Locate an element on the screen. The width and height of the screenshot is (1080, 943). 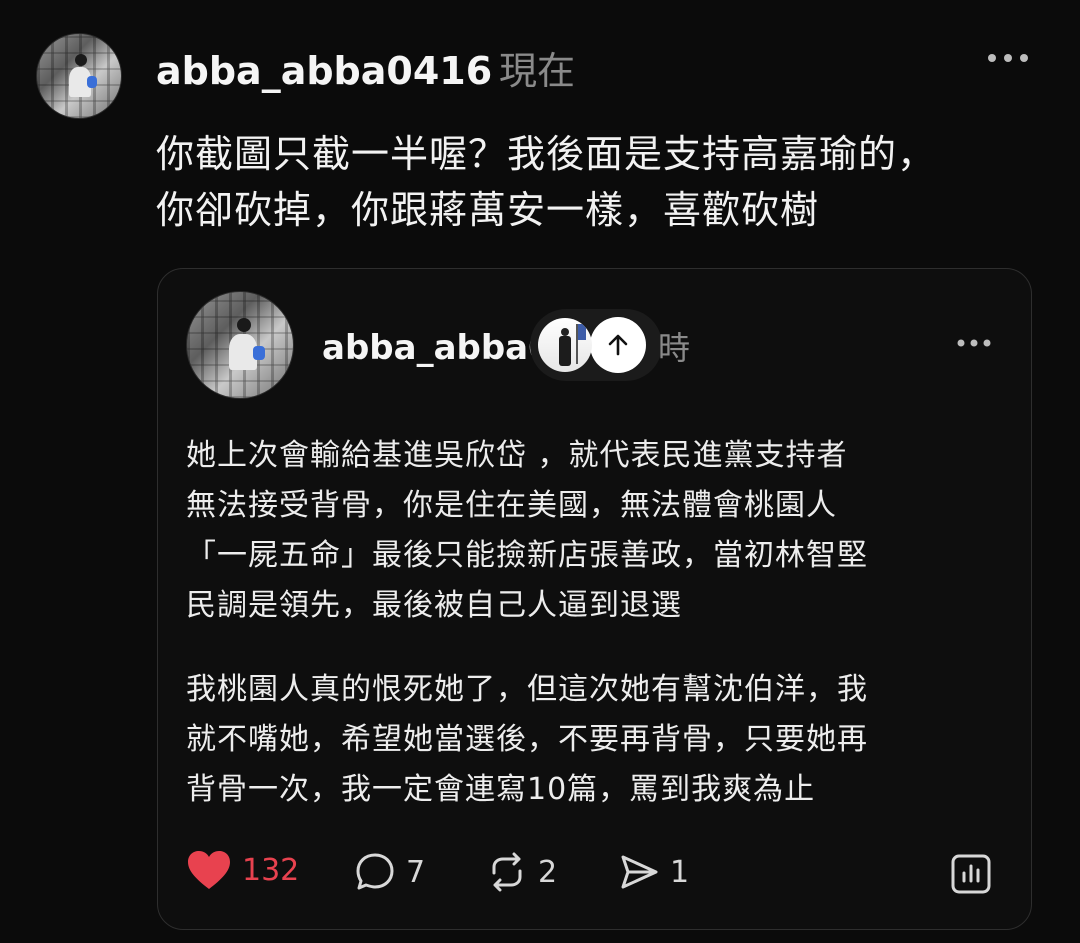
quoted-text-line: 背骨一次，我一定會連寫10篇，罵到我爽為止 is located at coordinates (501, 789).